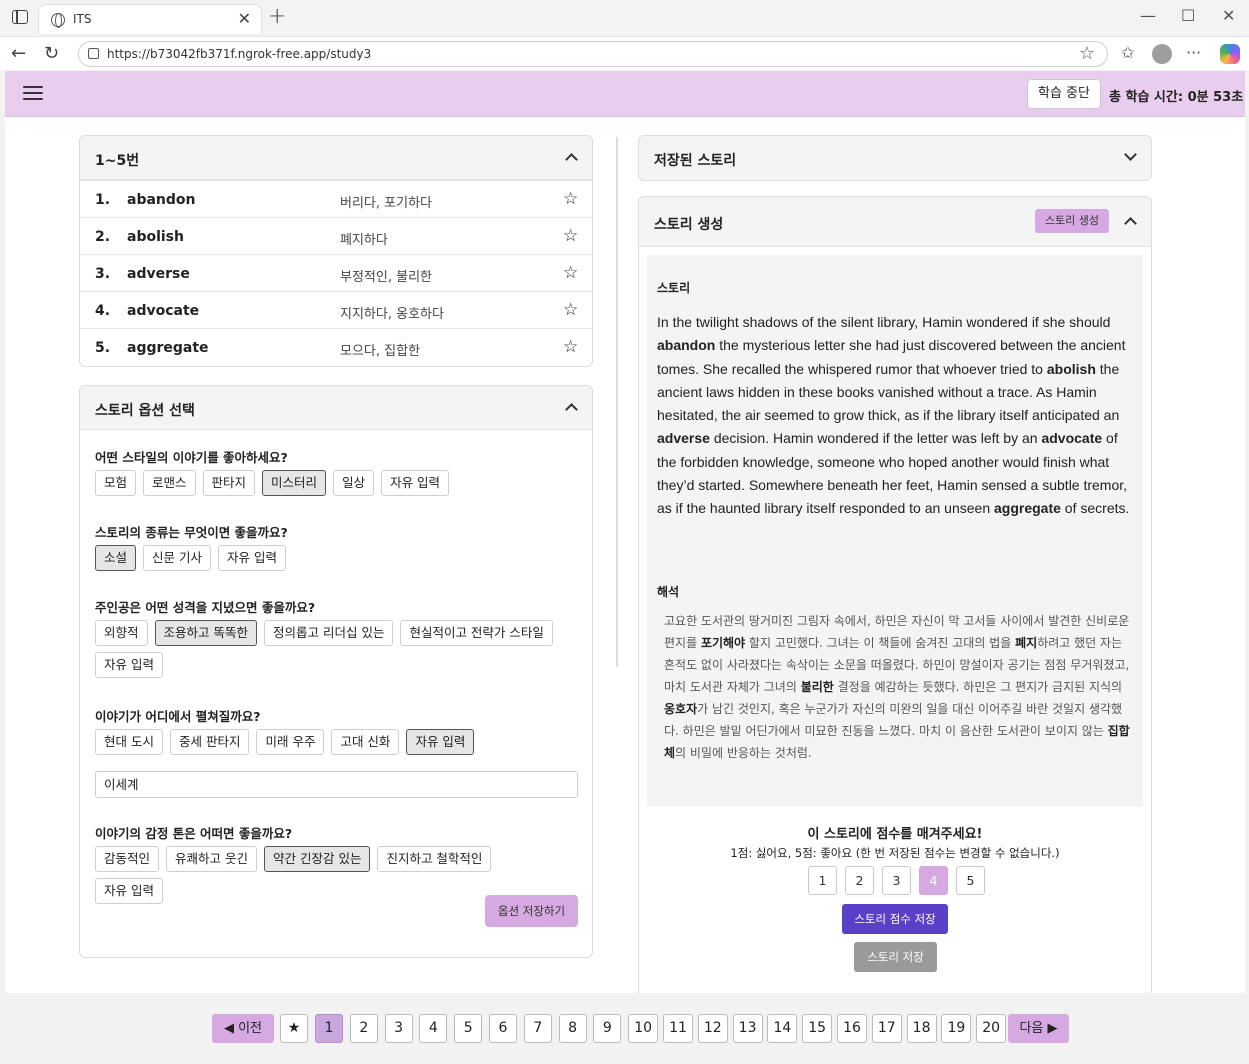 The width and height of the screenshot is (1249, 1064). I want to click on page-number-button: 11, so click(678, 1028).